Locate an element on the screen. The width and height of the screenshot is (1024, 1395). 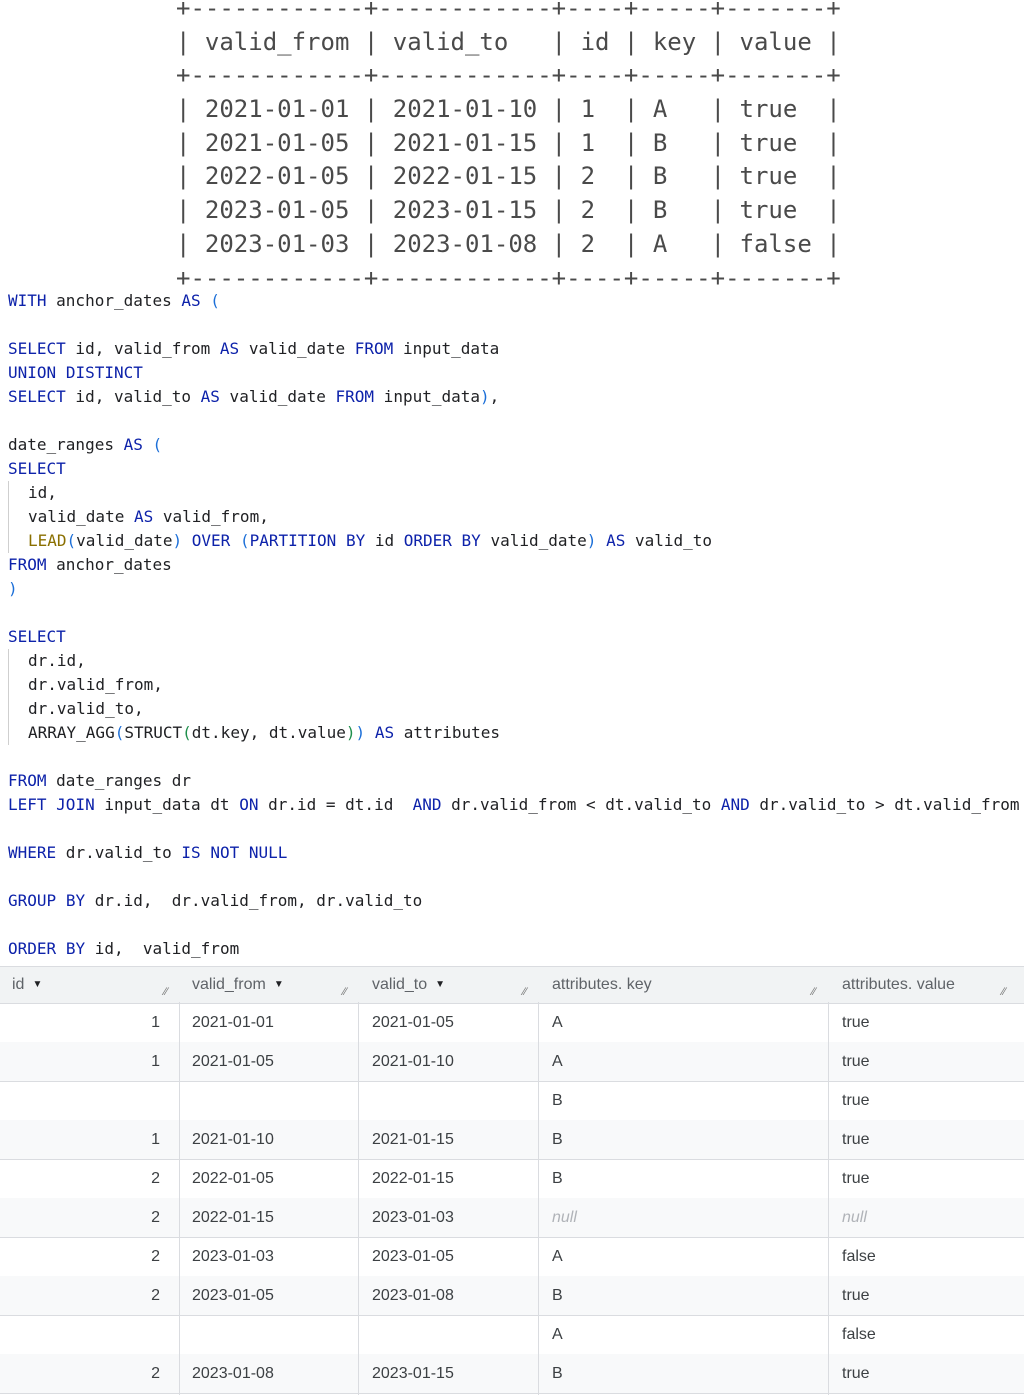
table-cell-valid-from: 2022-01-15 is located at coordinates (233, 1217).